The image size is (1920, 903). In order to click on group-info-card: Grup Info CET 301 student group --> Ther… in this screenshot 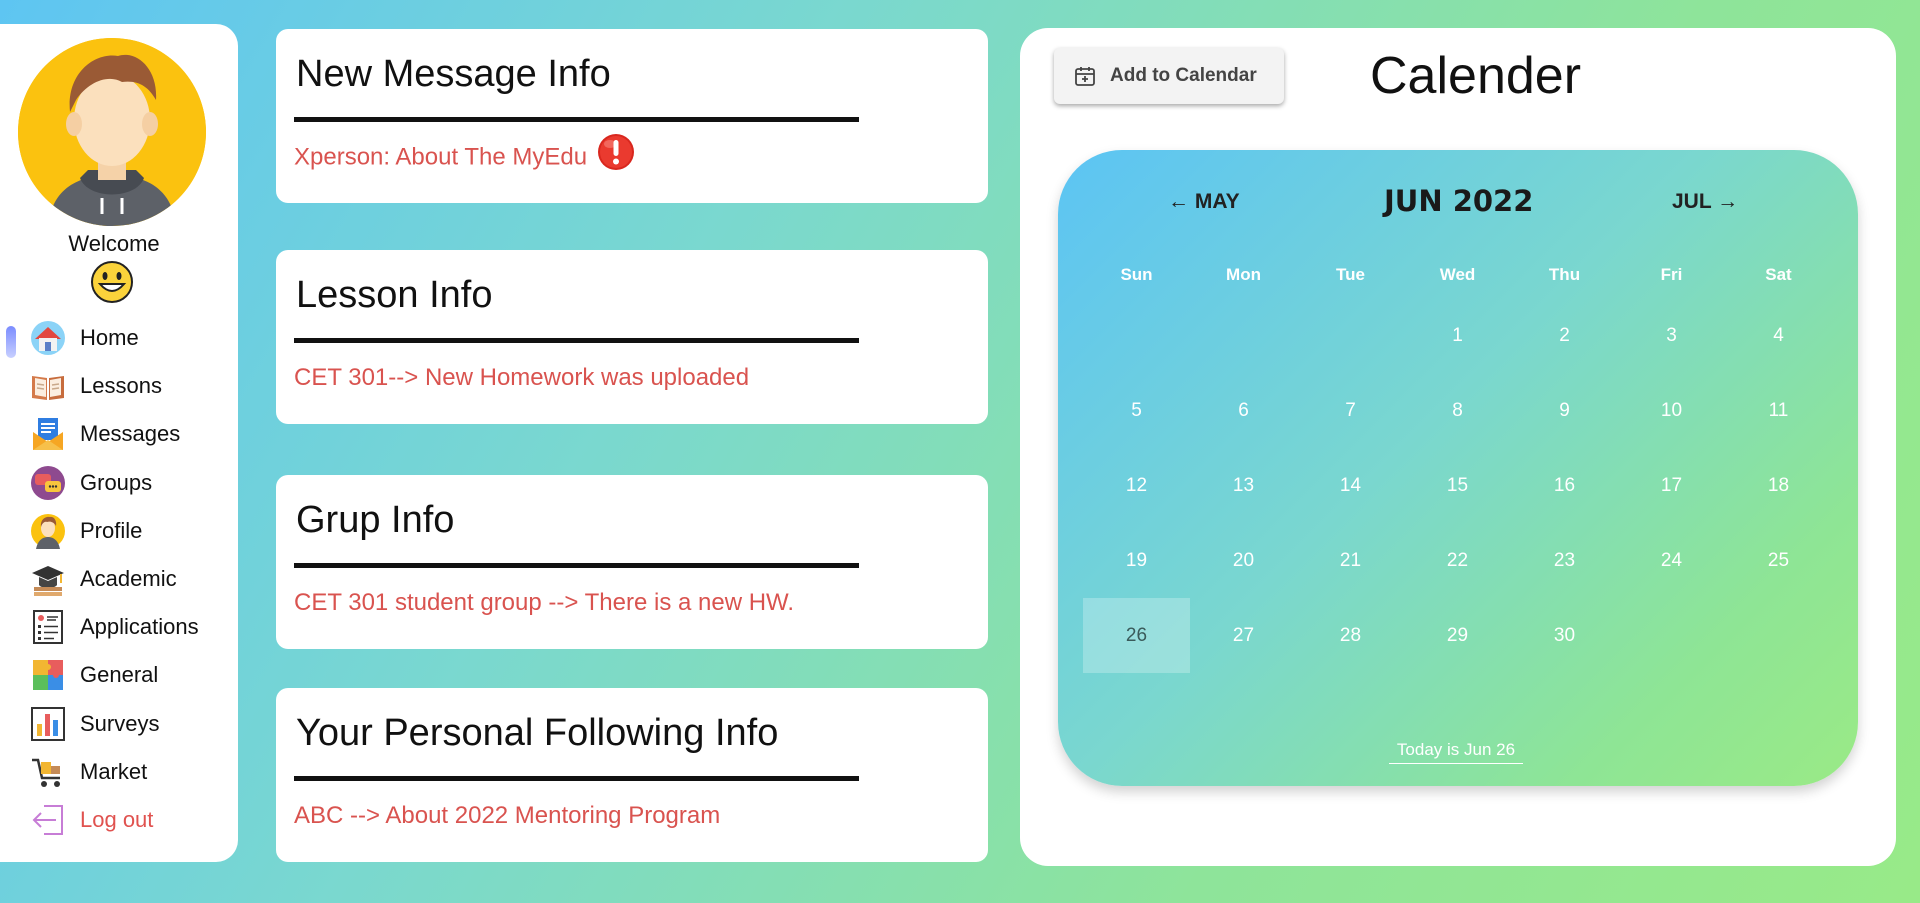, I will do `click(632, 562)`.